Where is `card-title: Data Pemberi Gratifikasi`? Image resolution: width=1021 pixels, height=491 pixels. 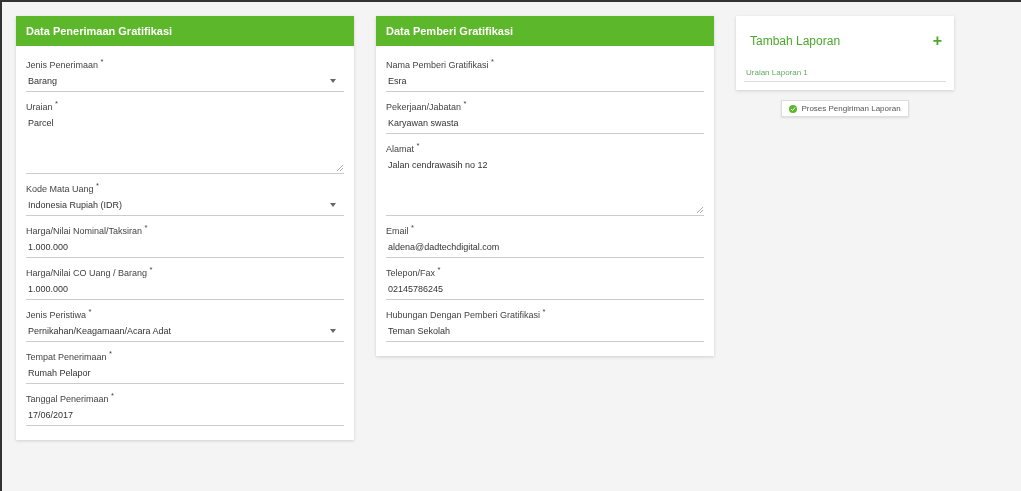 card-title: Data Pemberi Gratifikasi is located at coordinates (545, 31).